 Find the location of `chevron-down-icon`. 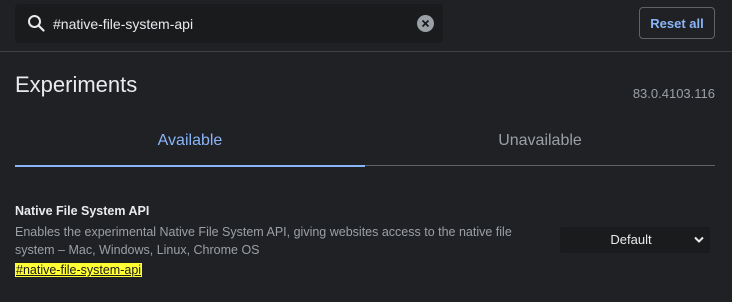

chevron-down-icon is located at coordinates (699, 239).